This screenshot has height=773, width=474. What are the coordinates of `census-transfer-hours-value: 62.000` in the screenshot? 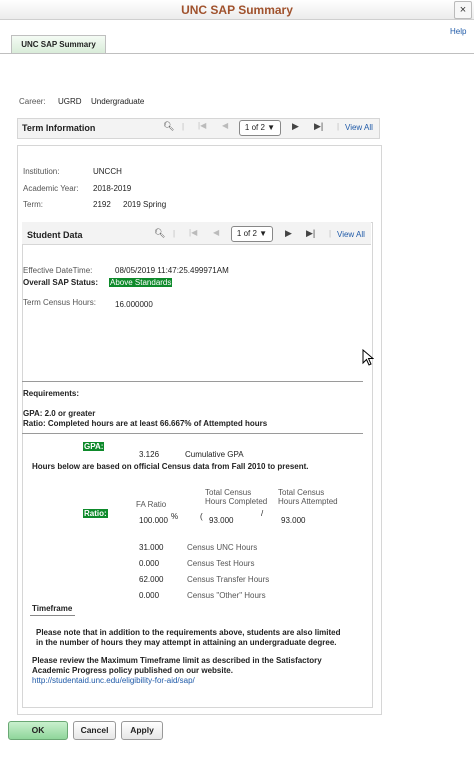 It's located at (151, 579).